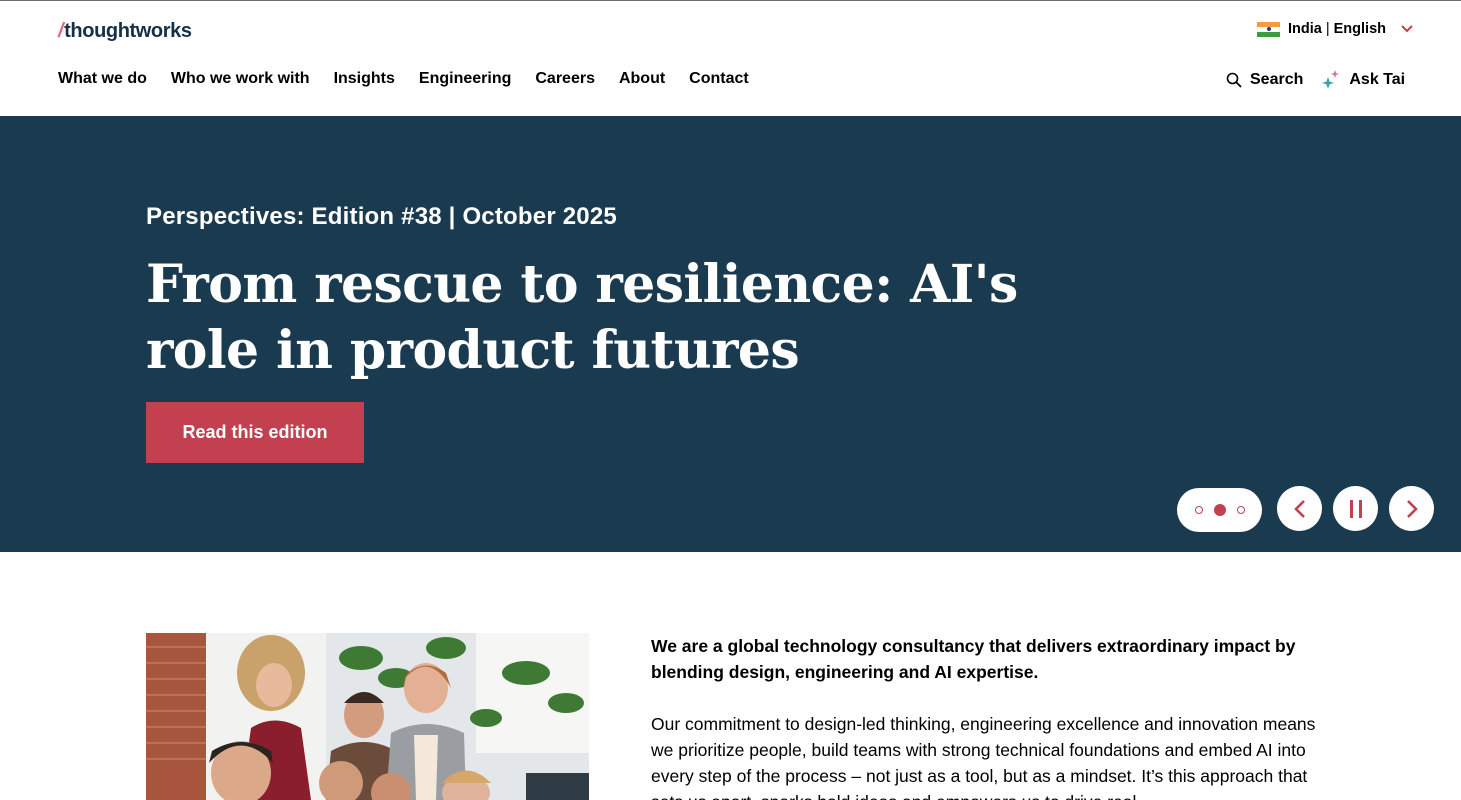  What do you see at coordinates (565, 79) in the screenshot?
I see `nav-item-careers: Careers` at bounding box center [565, 79].